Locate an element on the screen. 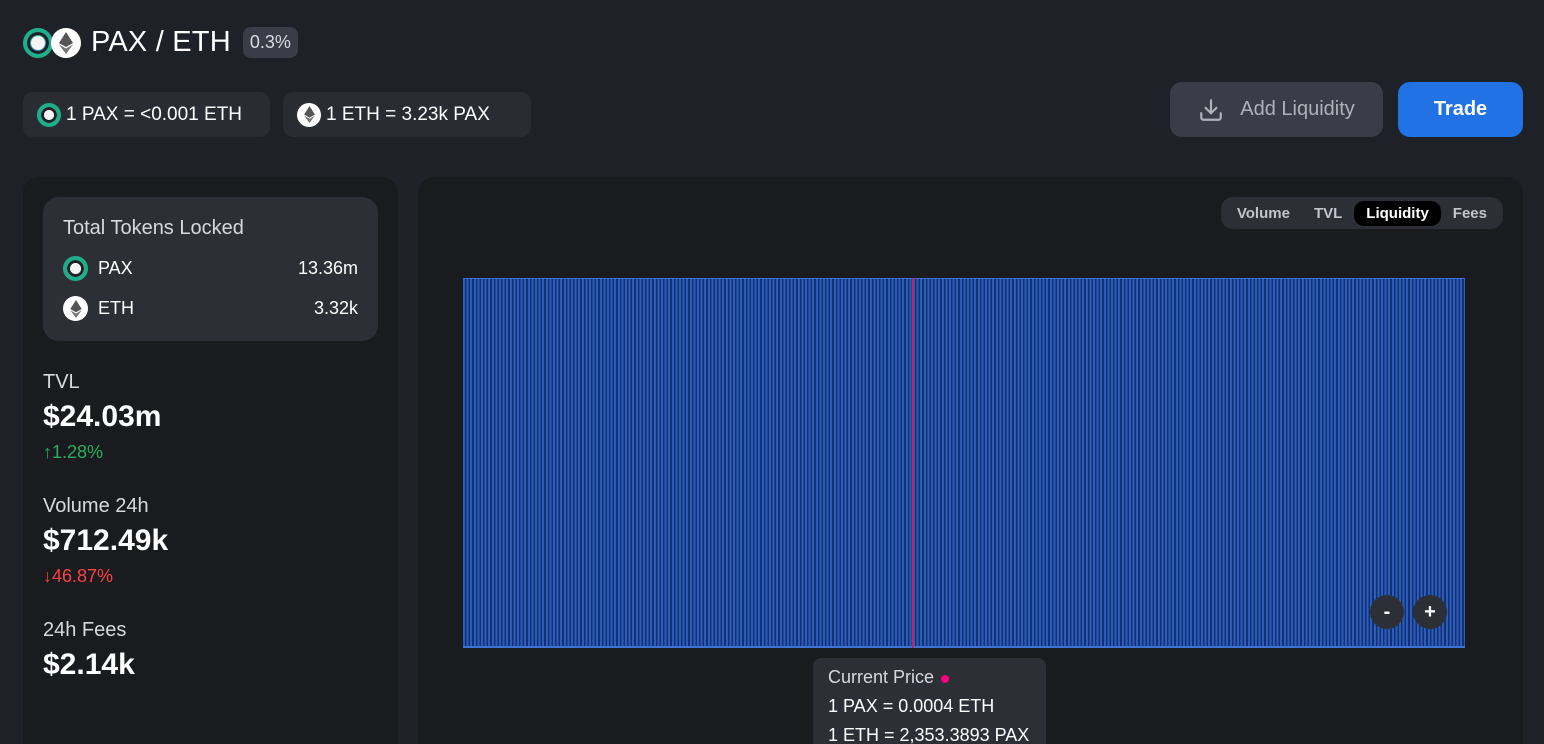 This screenshot has height=744, width=1544. rate-eth-pax: 1 ETH = 3.23k PAX is located at coordinates (407, 114).